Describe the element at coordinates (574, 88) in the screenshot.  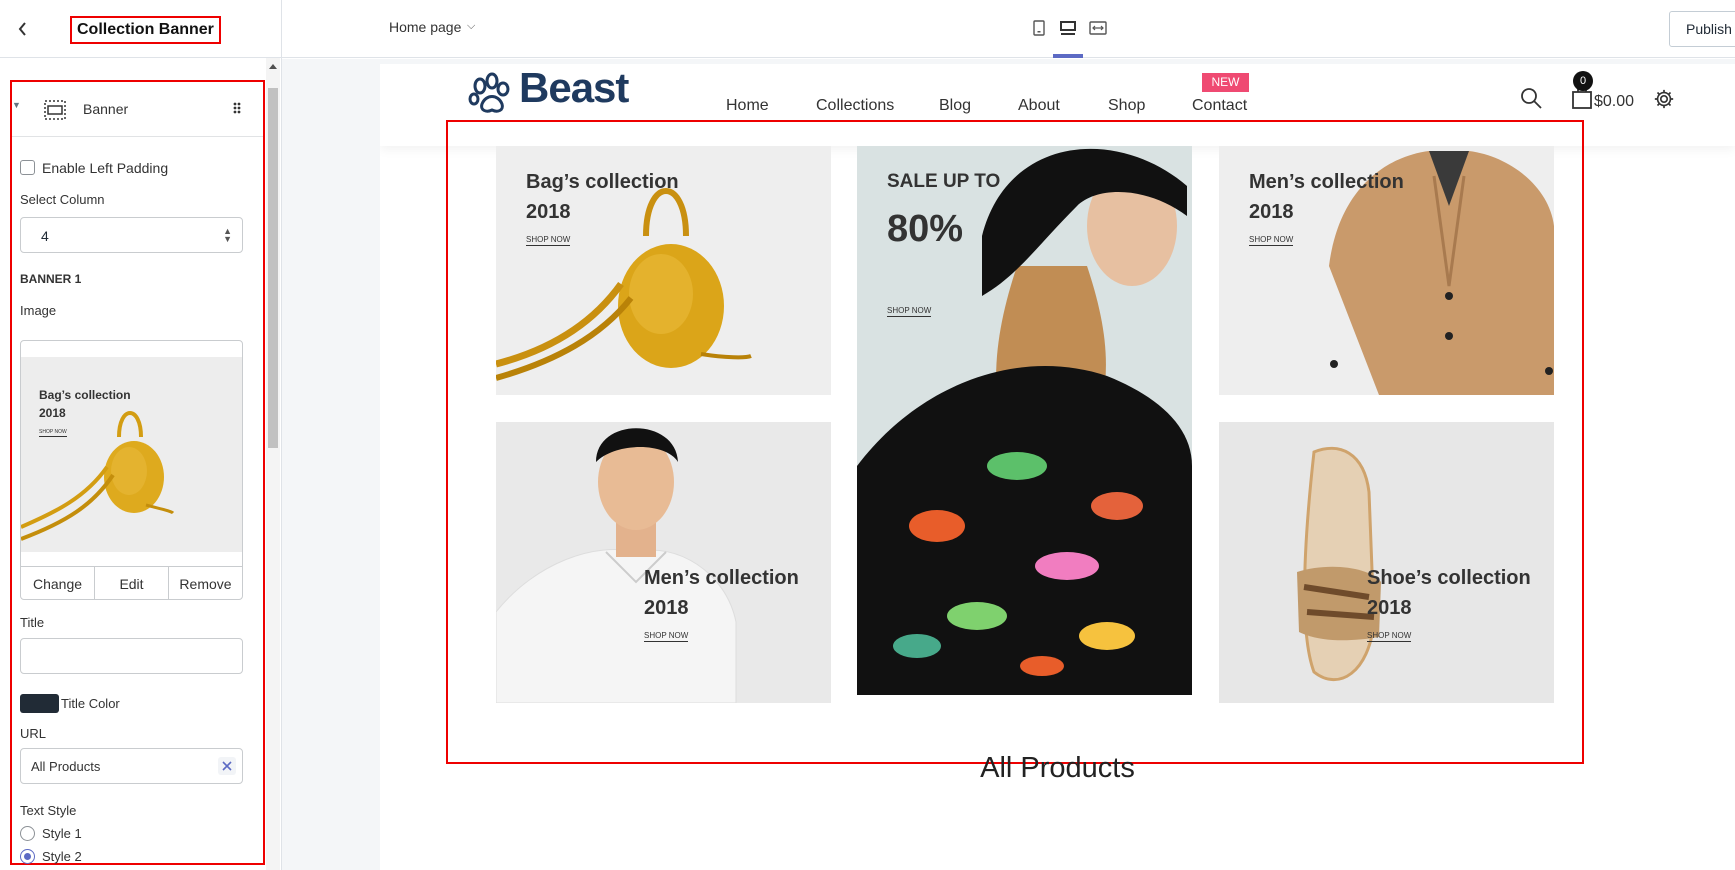
I see `store-logo: Beast` at that location.